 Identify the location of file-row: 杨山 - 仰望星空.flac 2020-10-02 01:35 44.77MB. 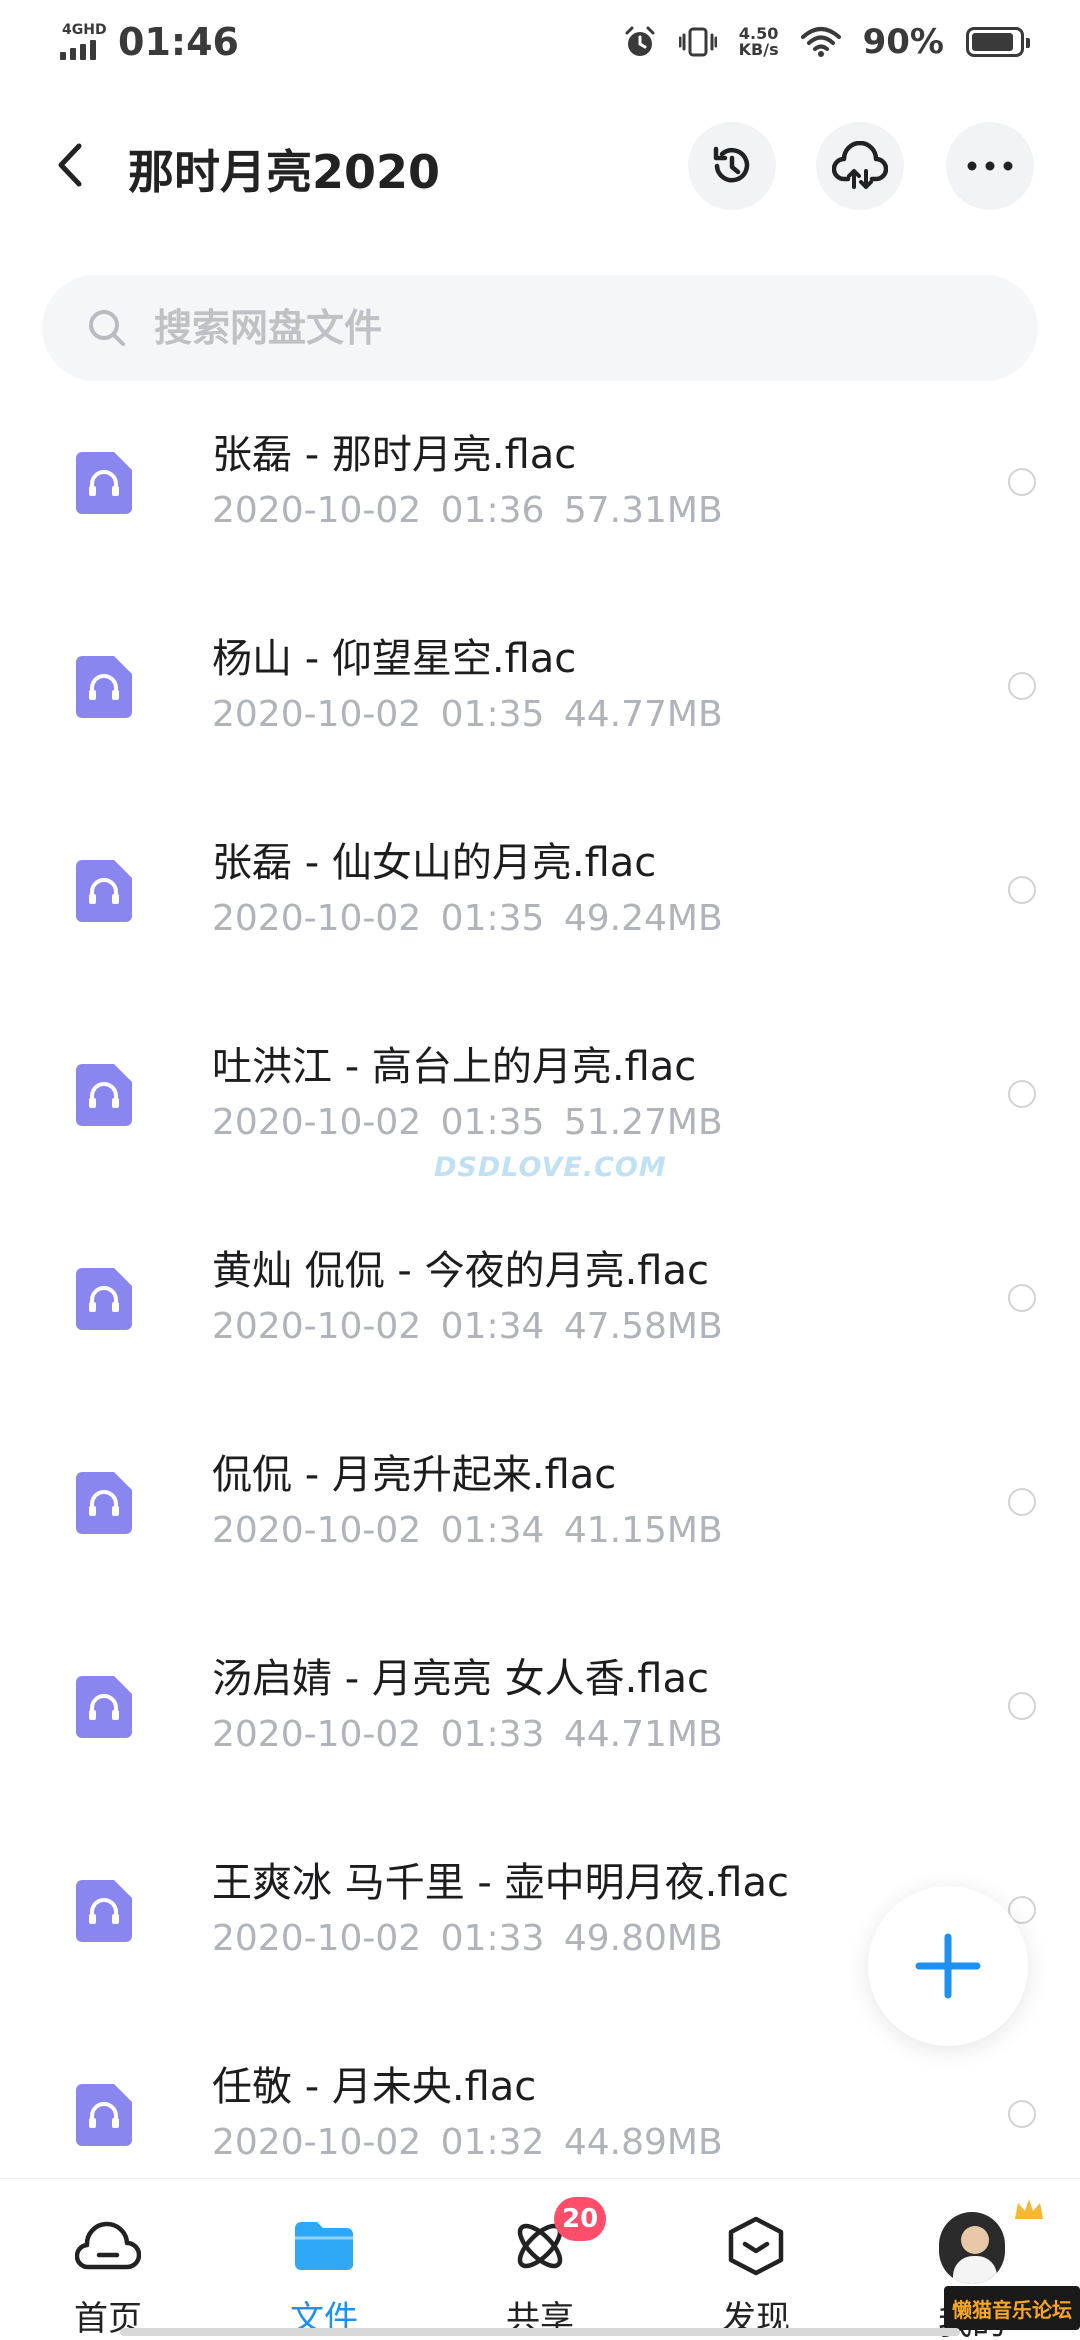
(540, 706).